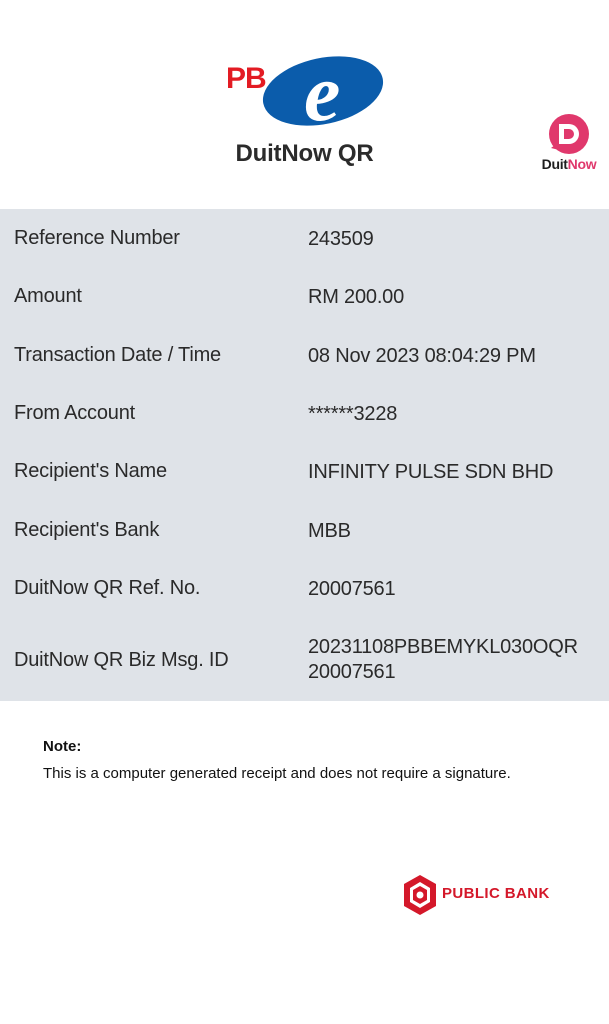 This screenshot has width=609, height=1024. What do you see at coordinates (74, 413) in the screenshot?
I see `detail-label: From Account` at bounding box center [74, 413].